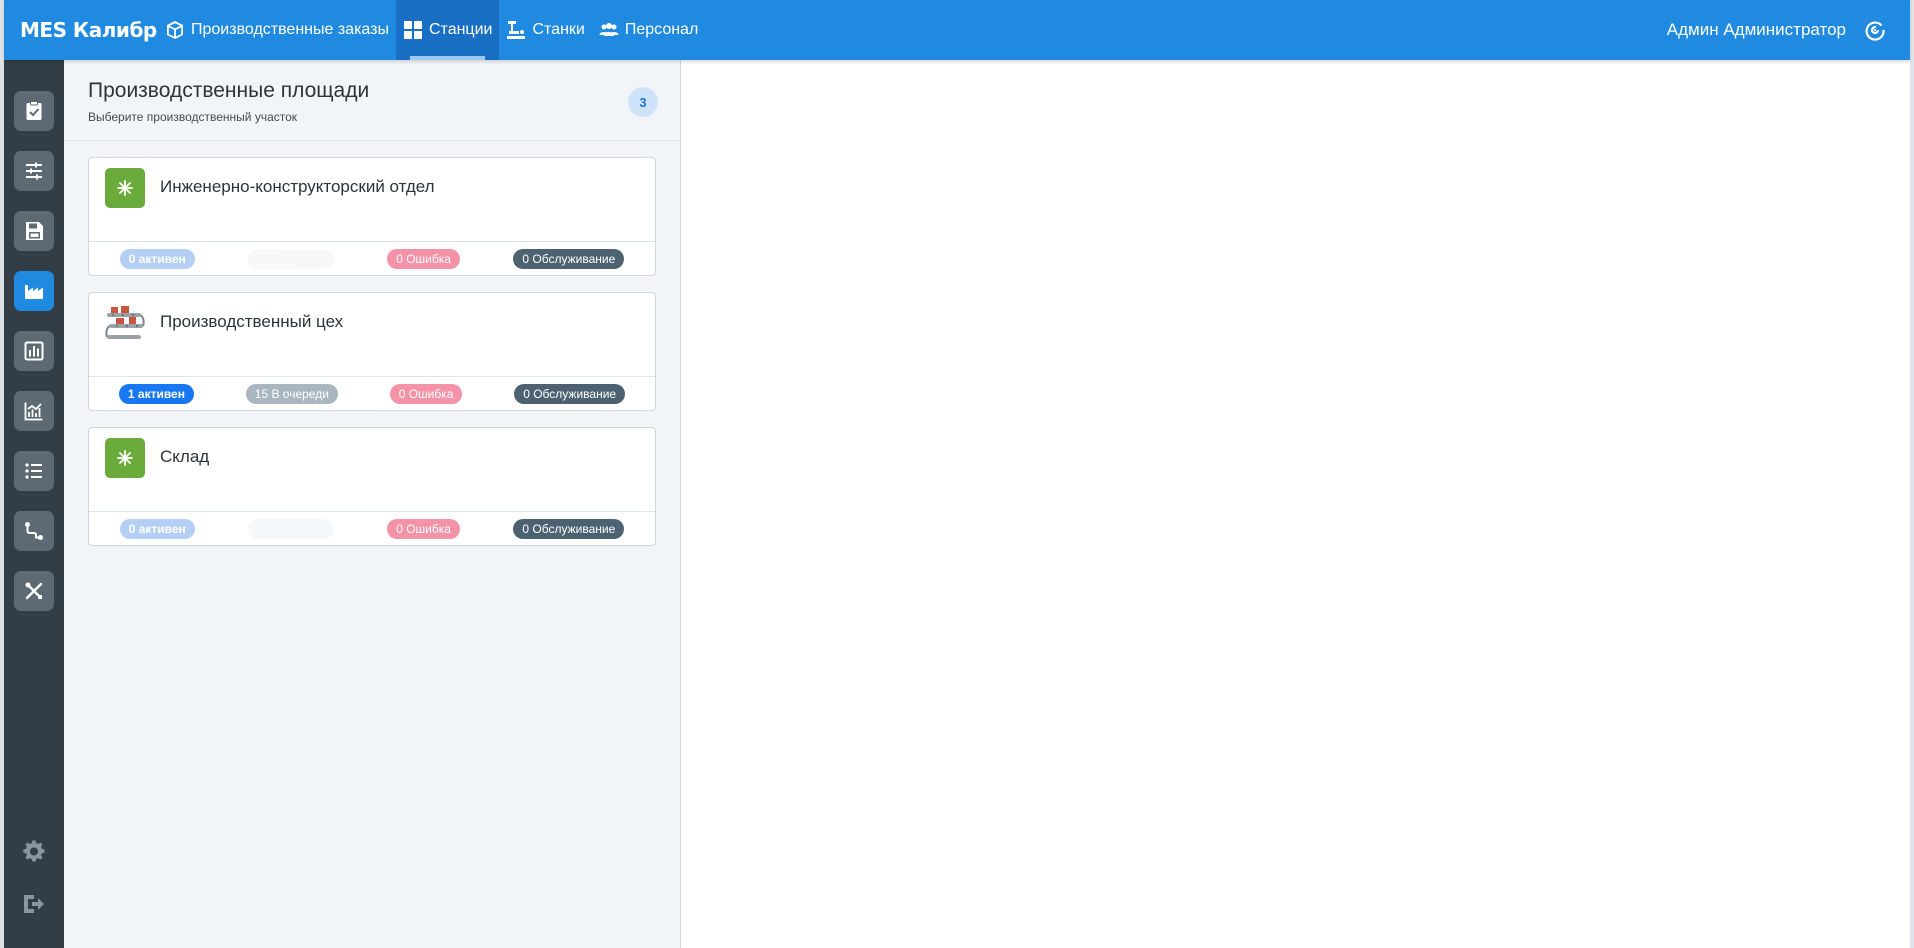  I want to click on list-icon, so click(33, 471).